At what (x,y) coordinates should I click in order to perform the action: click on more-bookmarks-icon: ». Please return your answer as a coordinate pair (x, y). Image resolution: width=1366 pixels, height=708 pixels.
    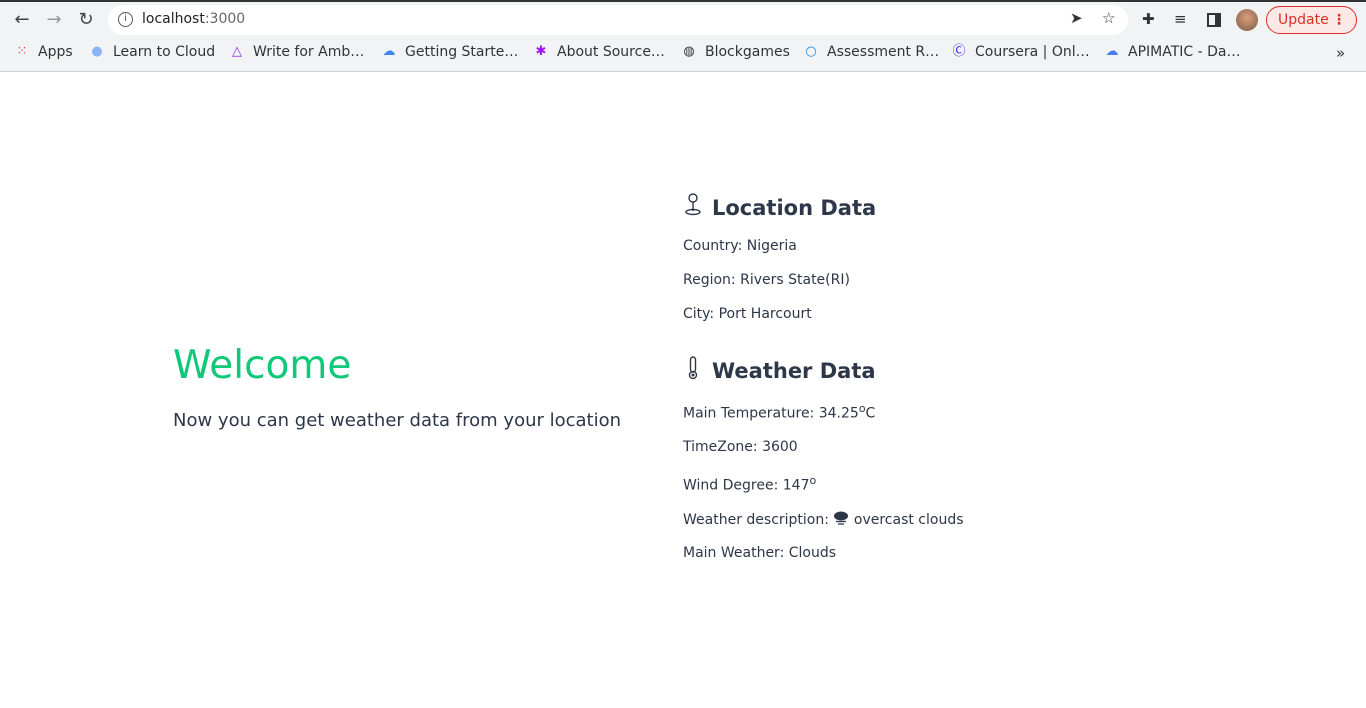
    Looking at the image, I should click on (1340, 53).